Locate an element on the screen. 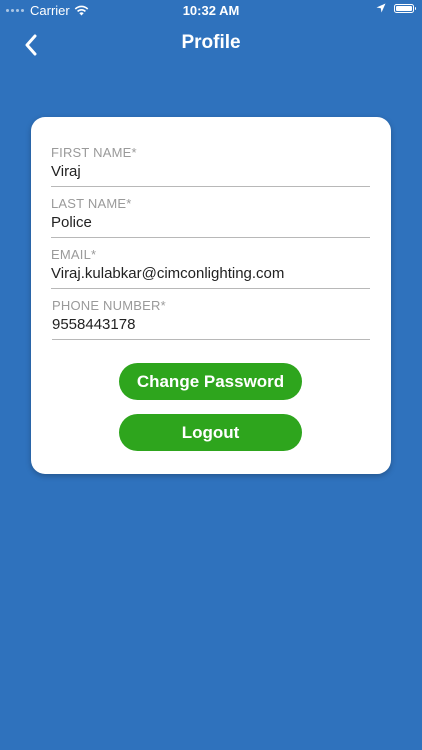  email-field-group: EMAIL* Viraj.kulabkar@cimconlighting.com is located at coordinates (210, 268).